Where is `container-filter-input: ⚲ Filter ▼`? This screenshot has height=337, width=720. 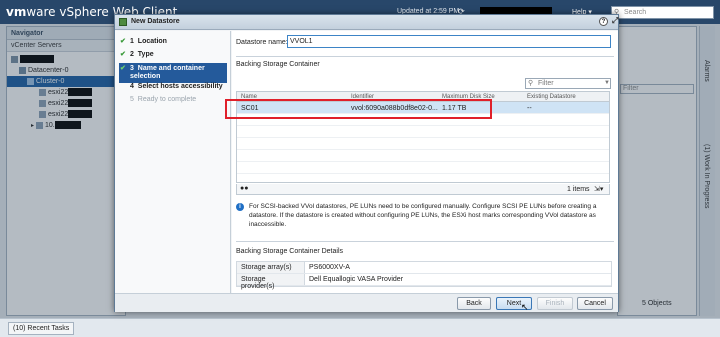 container-filter-input: ⚲ Filter ▼ is located at coordinates (568, 83).